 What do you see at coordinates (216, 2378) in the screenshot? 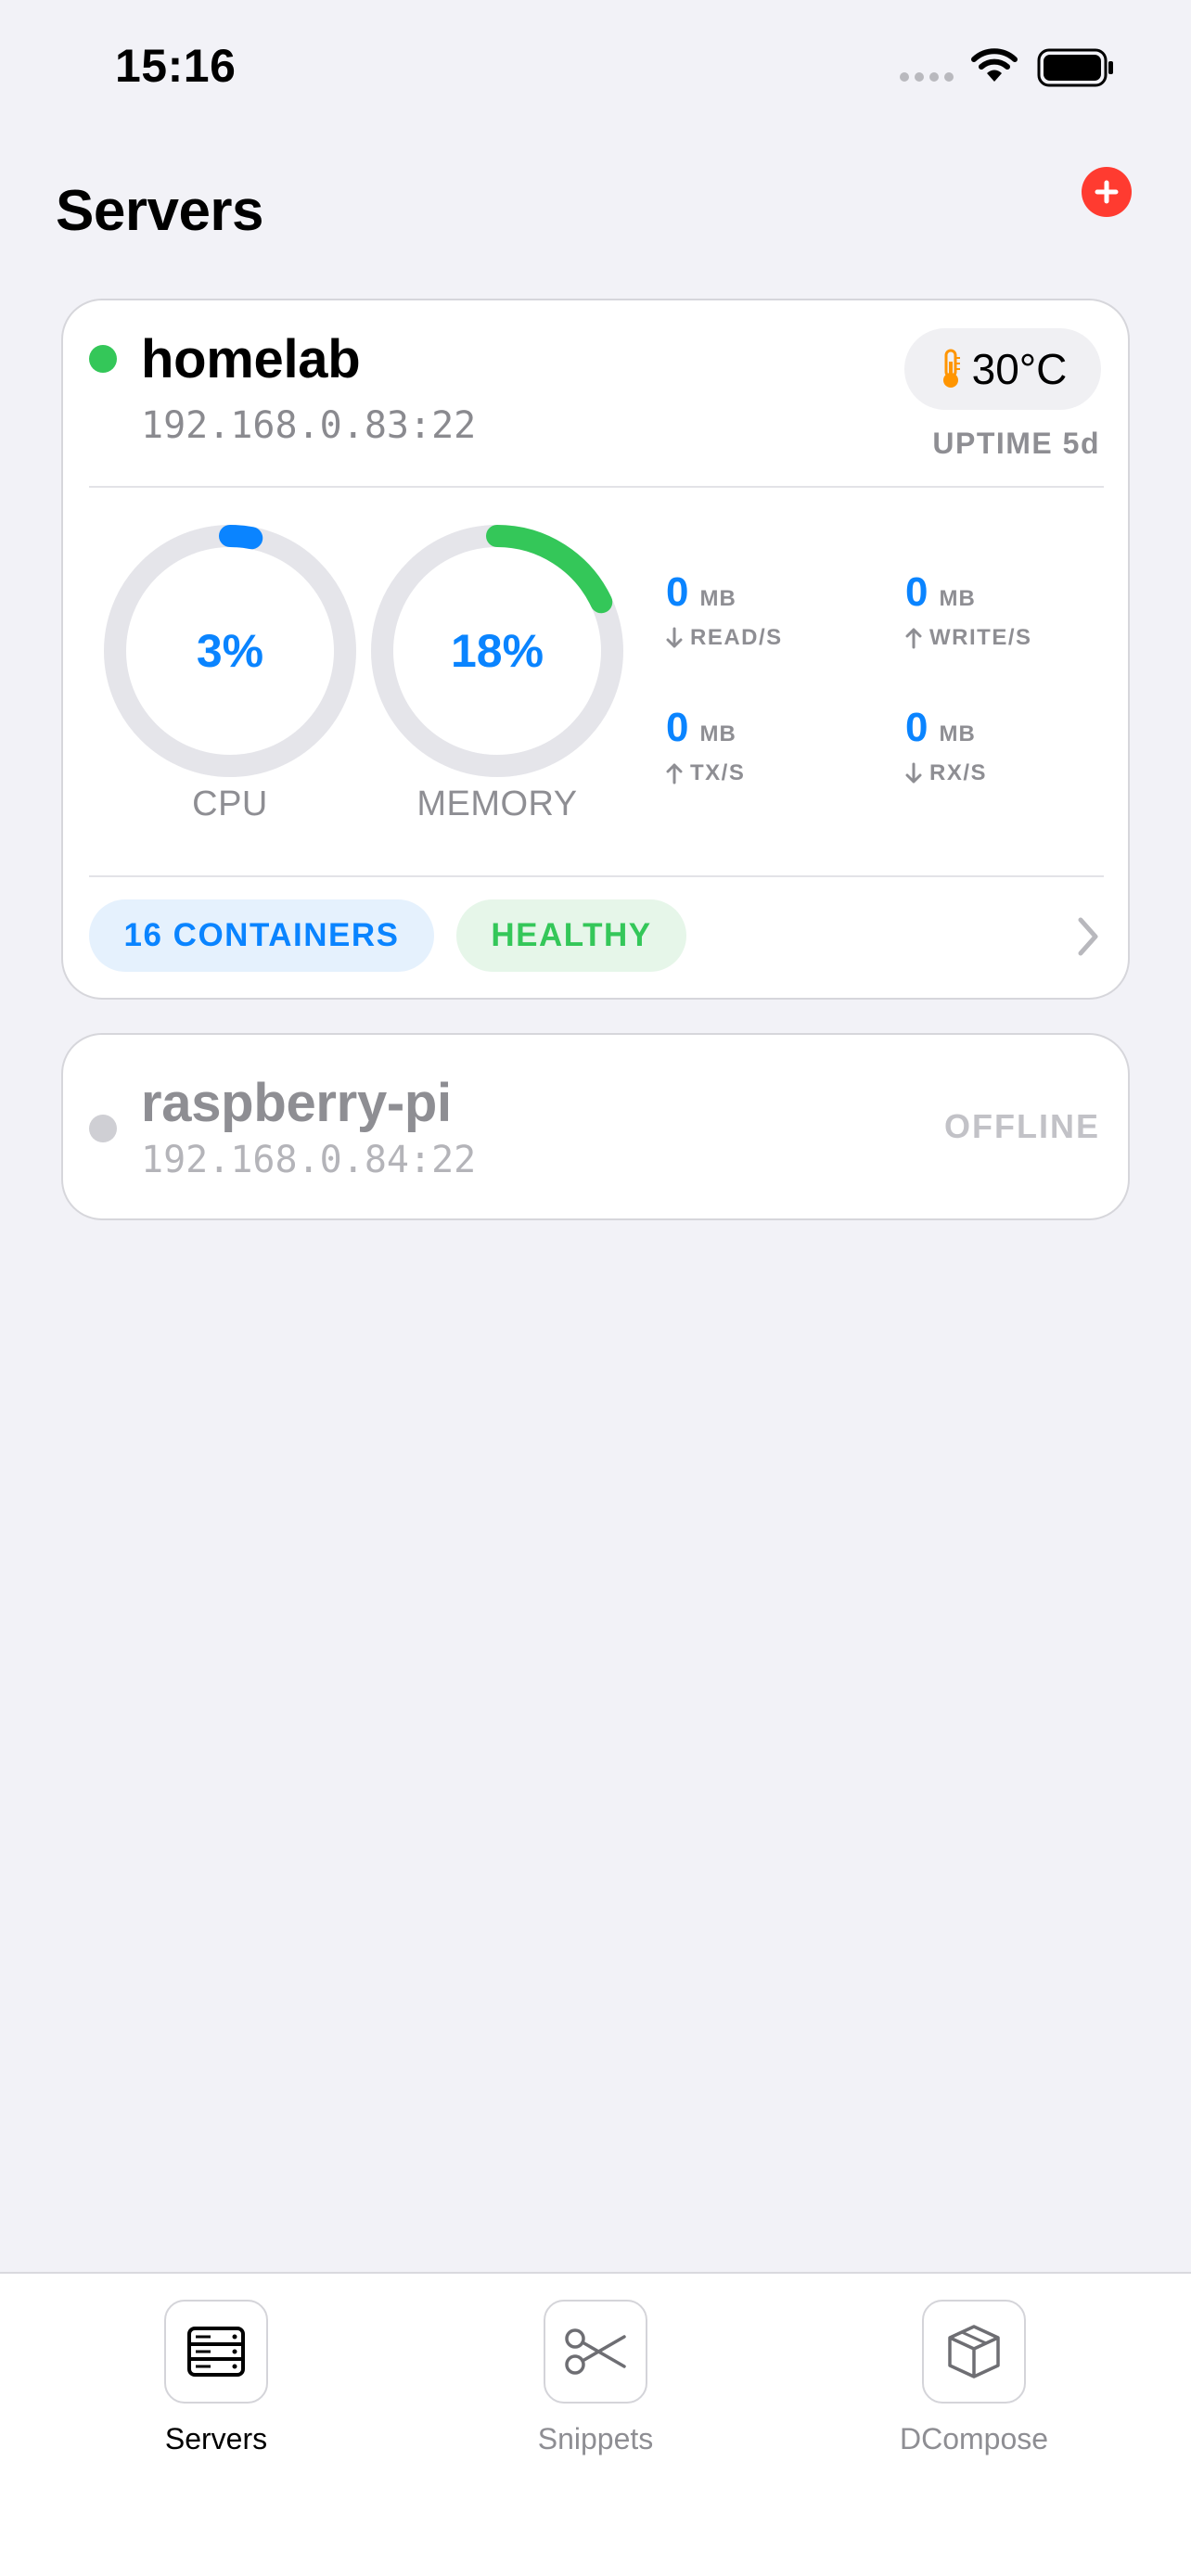
I see `tab-servers: Servers` at bounding box center [216, 2378].